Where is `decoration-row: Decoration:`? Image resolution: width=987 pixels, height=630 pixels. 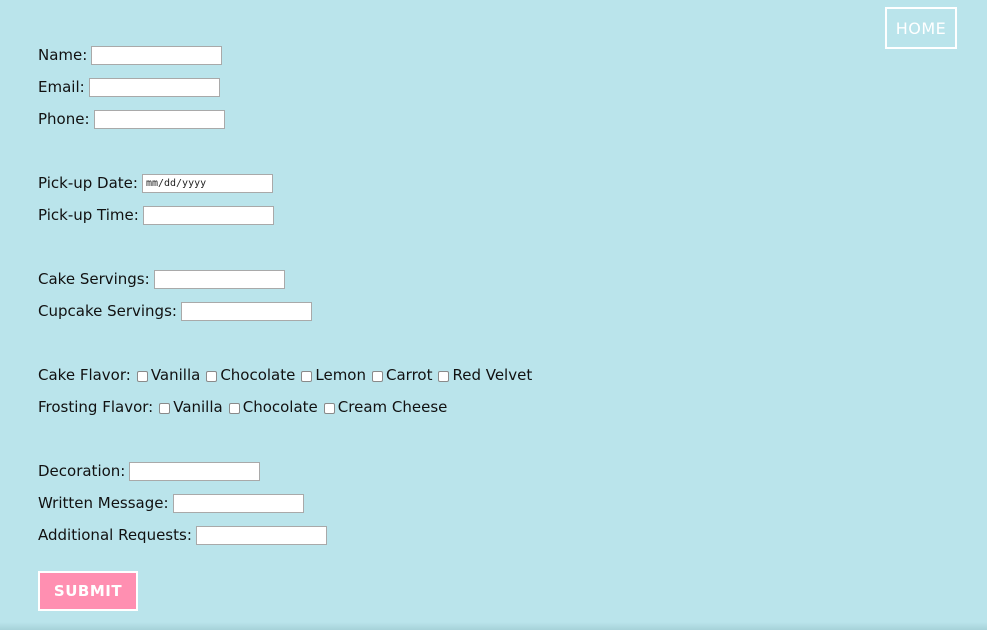
decoration-row: Decoration: is located at coordinates (149, 471).